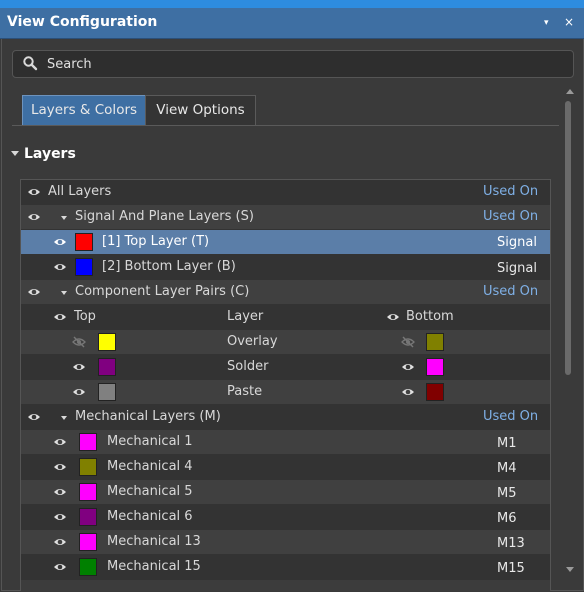 The height and width of the screenshot is (592, 584). Describe the element at coordinates (285, 392) in the screenshot. I see `pair-row-paste: Paste` at that location.